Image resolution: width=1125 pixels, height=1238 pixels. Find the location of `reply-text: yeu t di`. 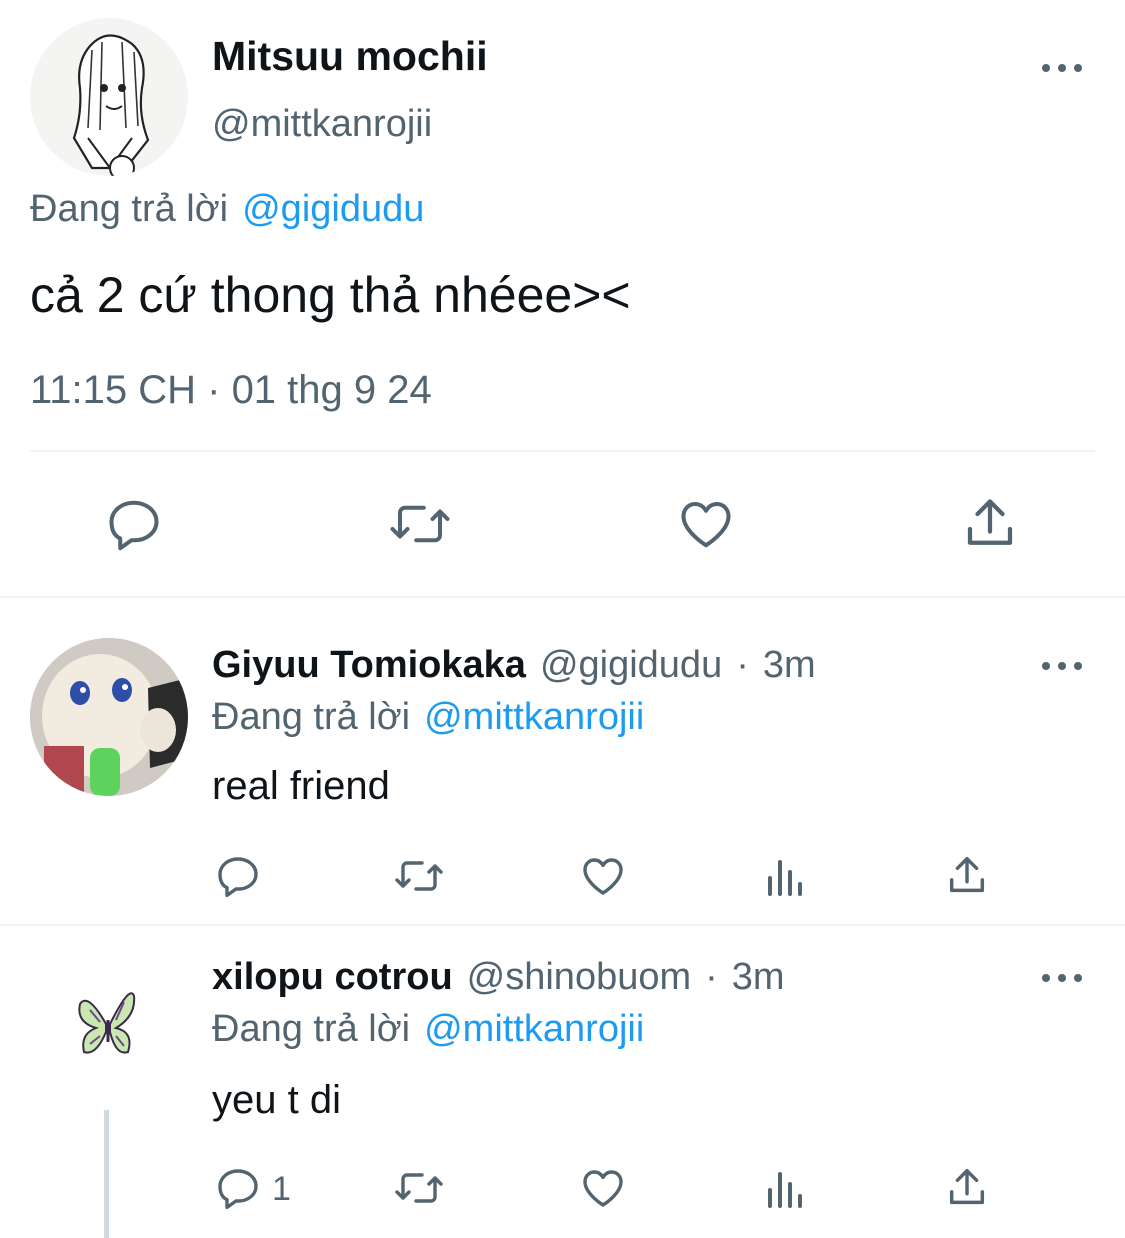

reply-text: yeu t di is located at coordinates (276, 1100).